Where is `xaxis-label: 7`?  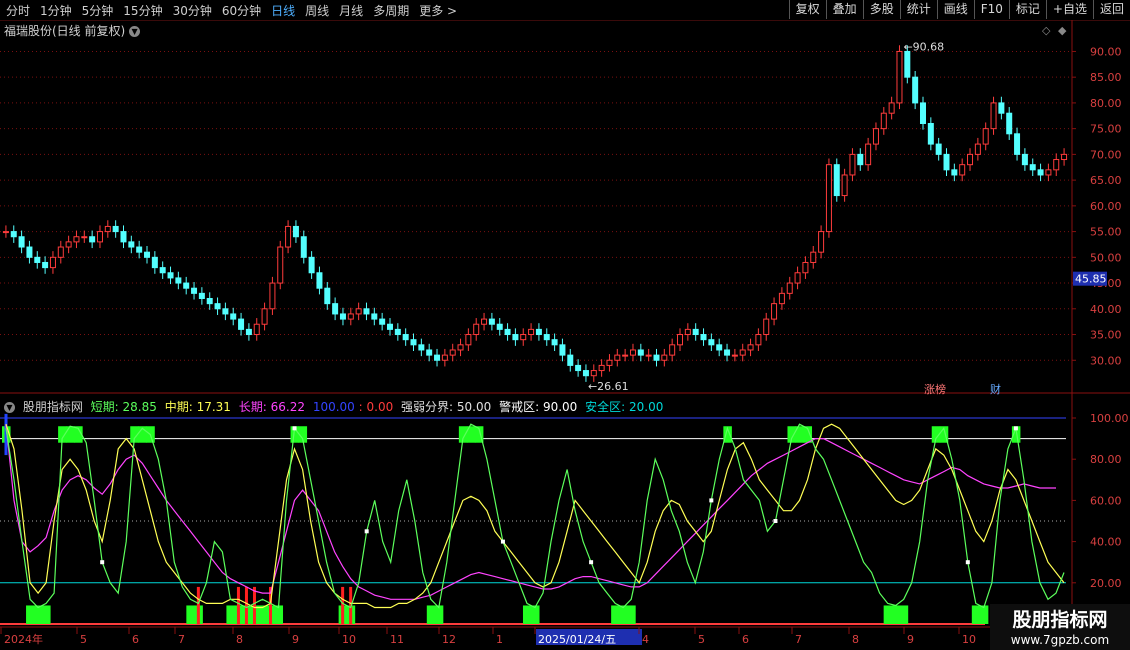
xaxis-label: 7 is located at coordinates (798, 639).